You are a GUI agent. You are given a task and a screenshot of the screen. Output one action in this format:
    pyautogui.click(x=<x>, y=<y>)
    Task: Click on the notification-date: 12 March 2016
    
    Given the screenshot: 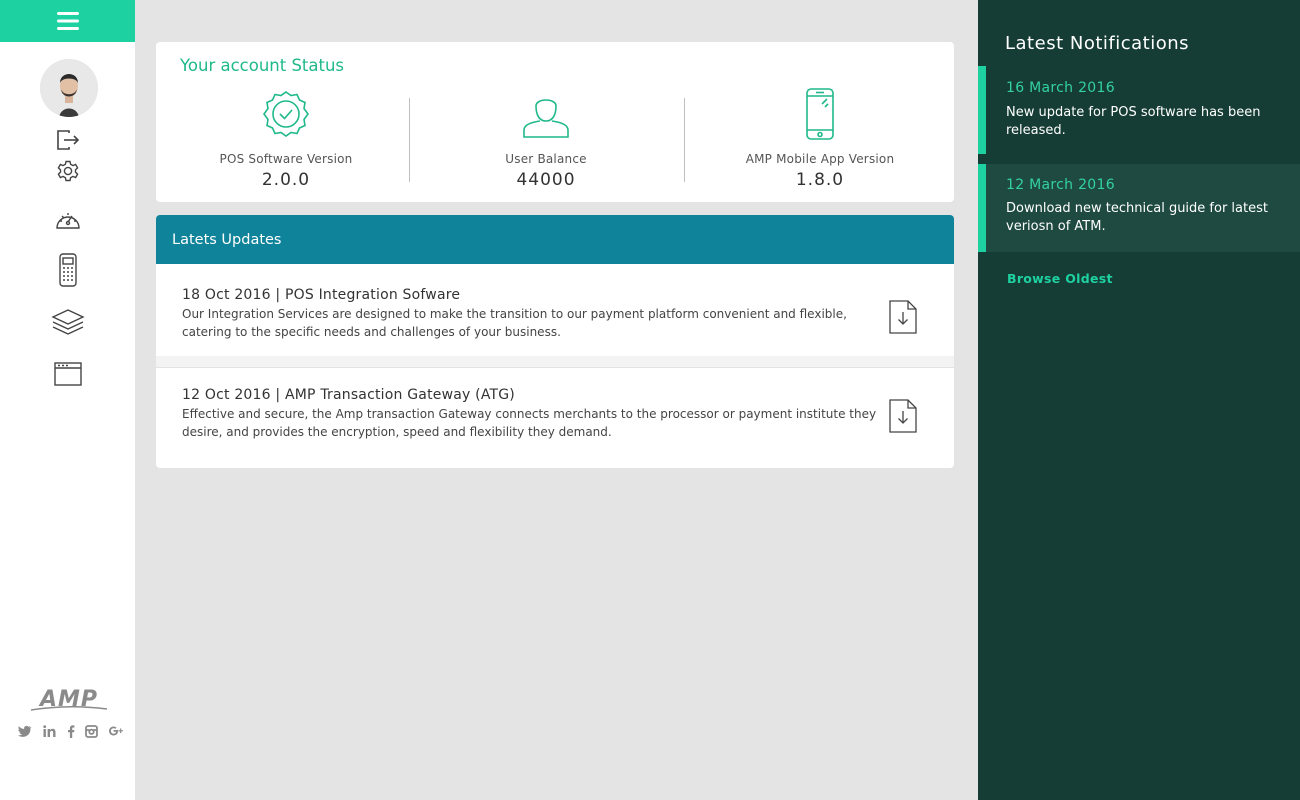 What is the action you would take?
    pyautogui.click(x=1060, y=185)
    